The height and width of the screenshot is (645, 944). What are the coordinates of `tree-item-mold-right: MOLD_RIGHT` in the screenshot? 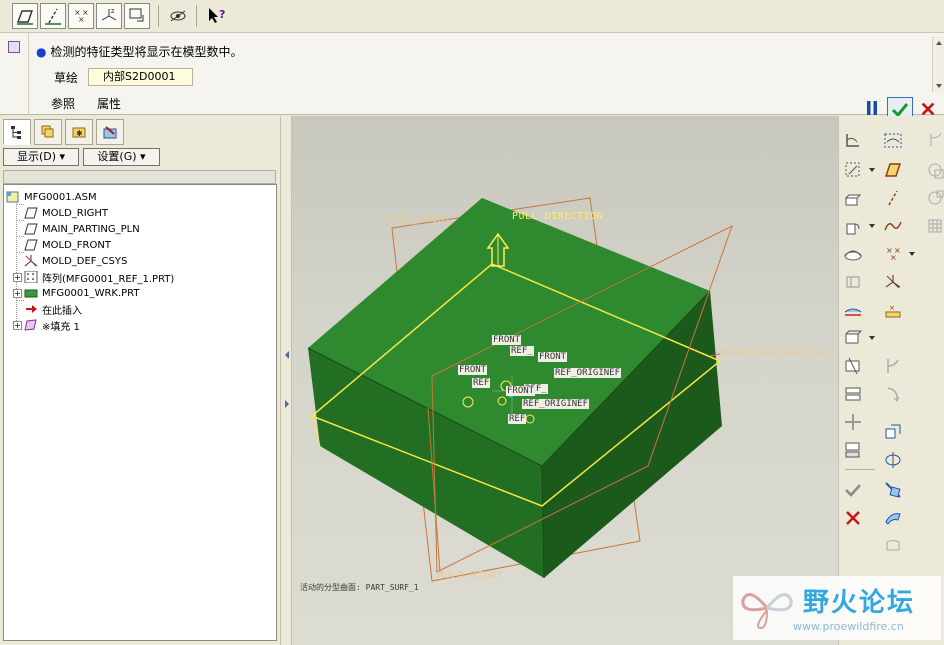 It's located at (66, 213).